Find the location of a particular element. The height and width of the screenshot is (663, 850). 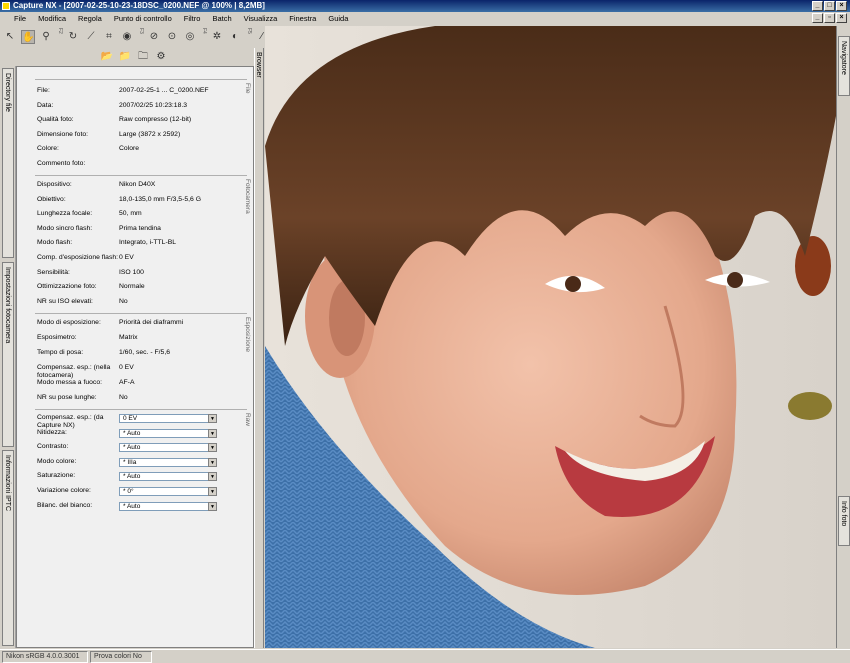

doc-minimize-button: _ is located at coordinates (817, 18).